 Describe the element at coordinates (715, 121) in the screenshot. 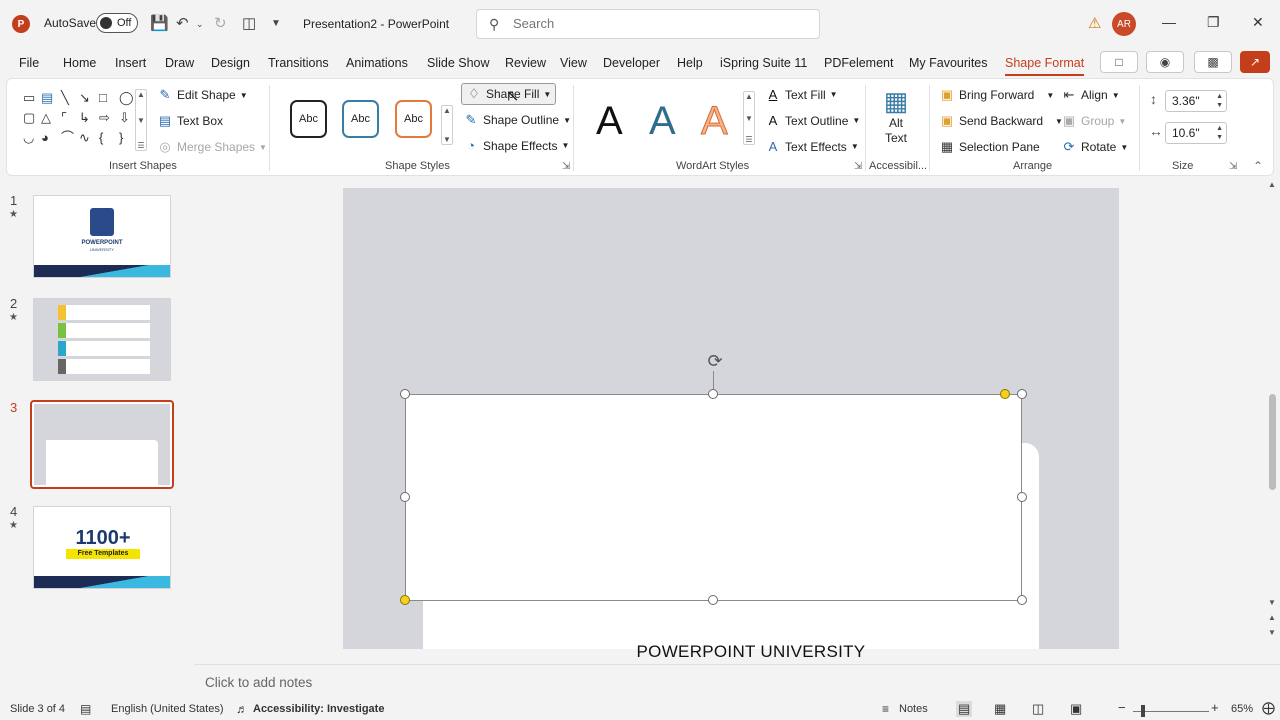

I see `wordart-orange: A` at that location.